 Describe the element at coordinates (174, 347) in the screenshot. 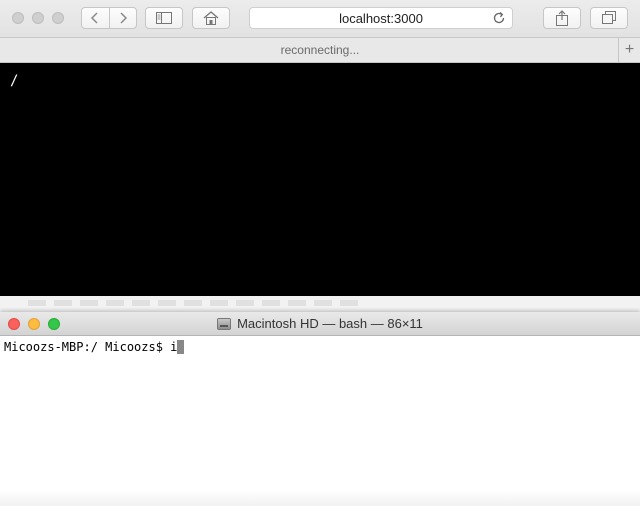

I see `shell-input: i` at that location.